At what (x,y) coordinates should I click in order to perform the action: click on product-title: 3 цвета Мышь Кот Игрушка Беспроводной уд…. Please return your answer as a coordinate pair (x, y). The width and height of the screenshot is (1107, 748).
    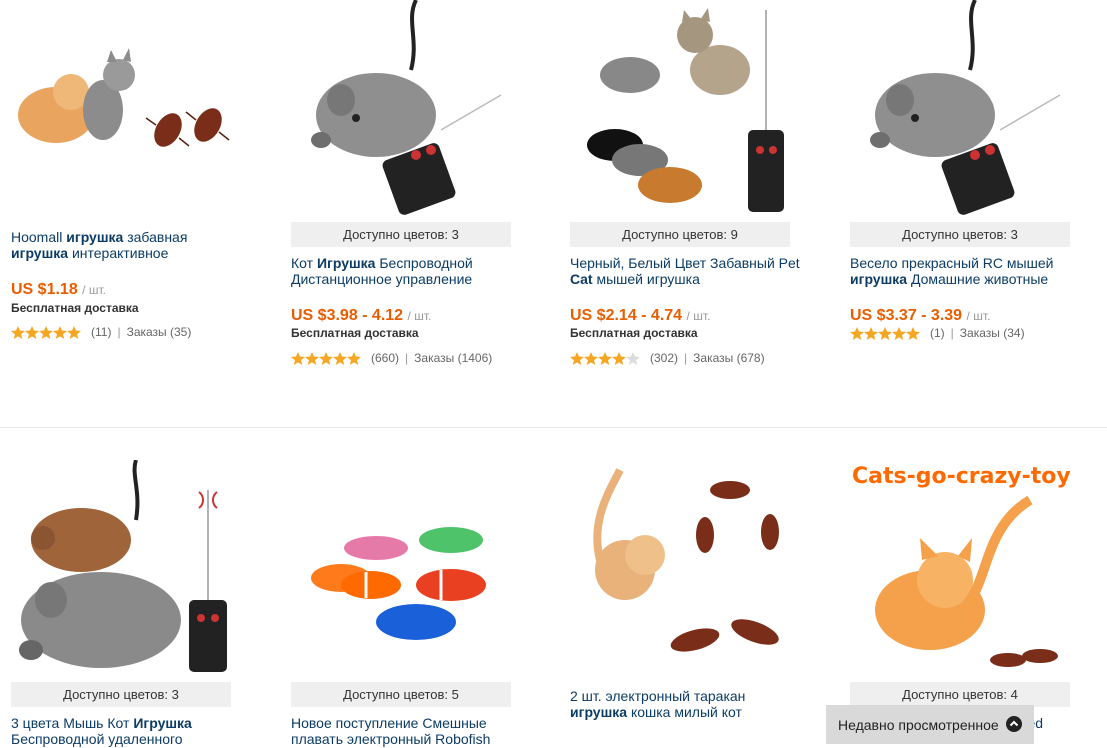
    Looking at the image, I should click on (126, 731).